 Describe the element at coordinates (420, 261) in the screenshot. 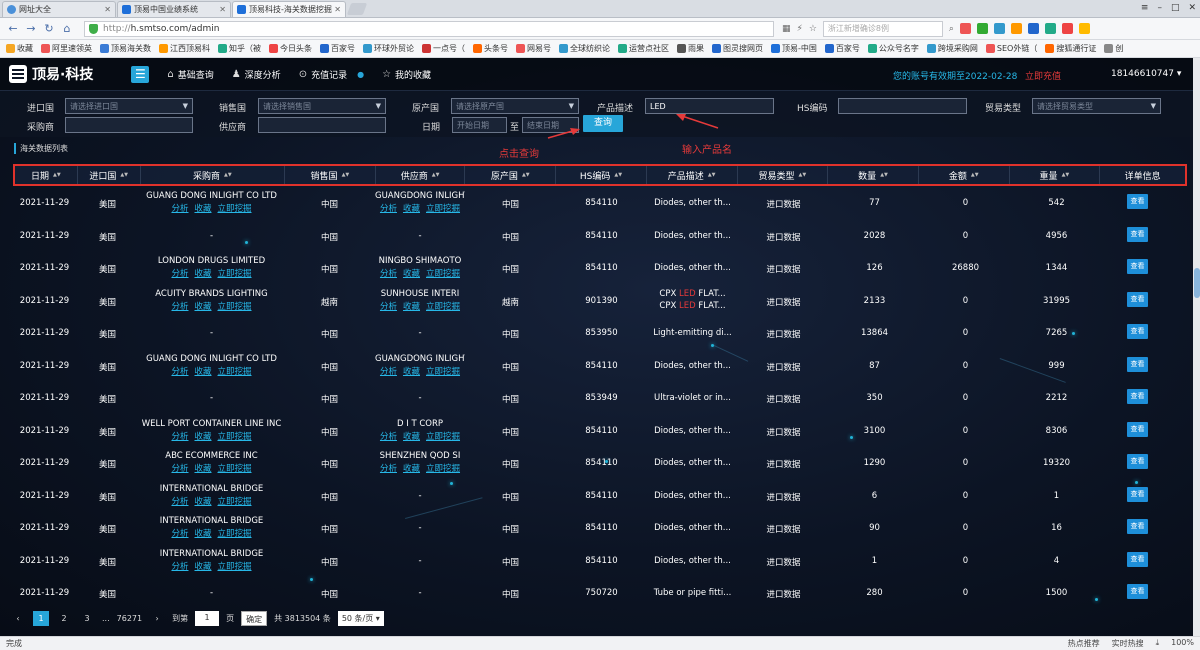

I see `cell-supplier: NINGBO SHIMAOTO` at that location.